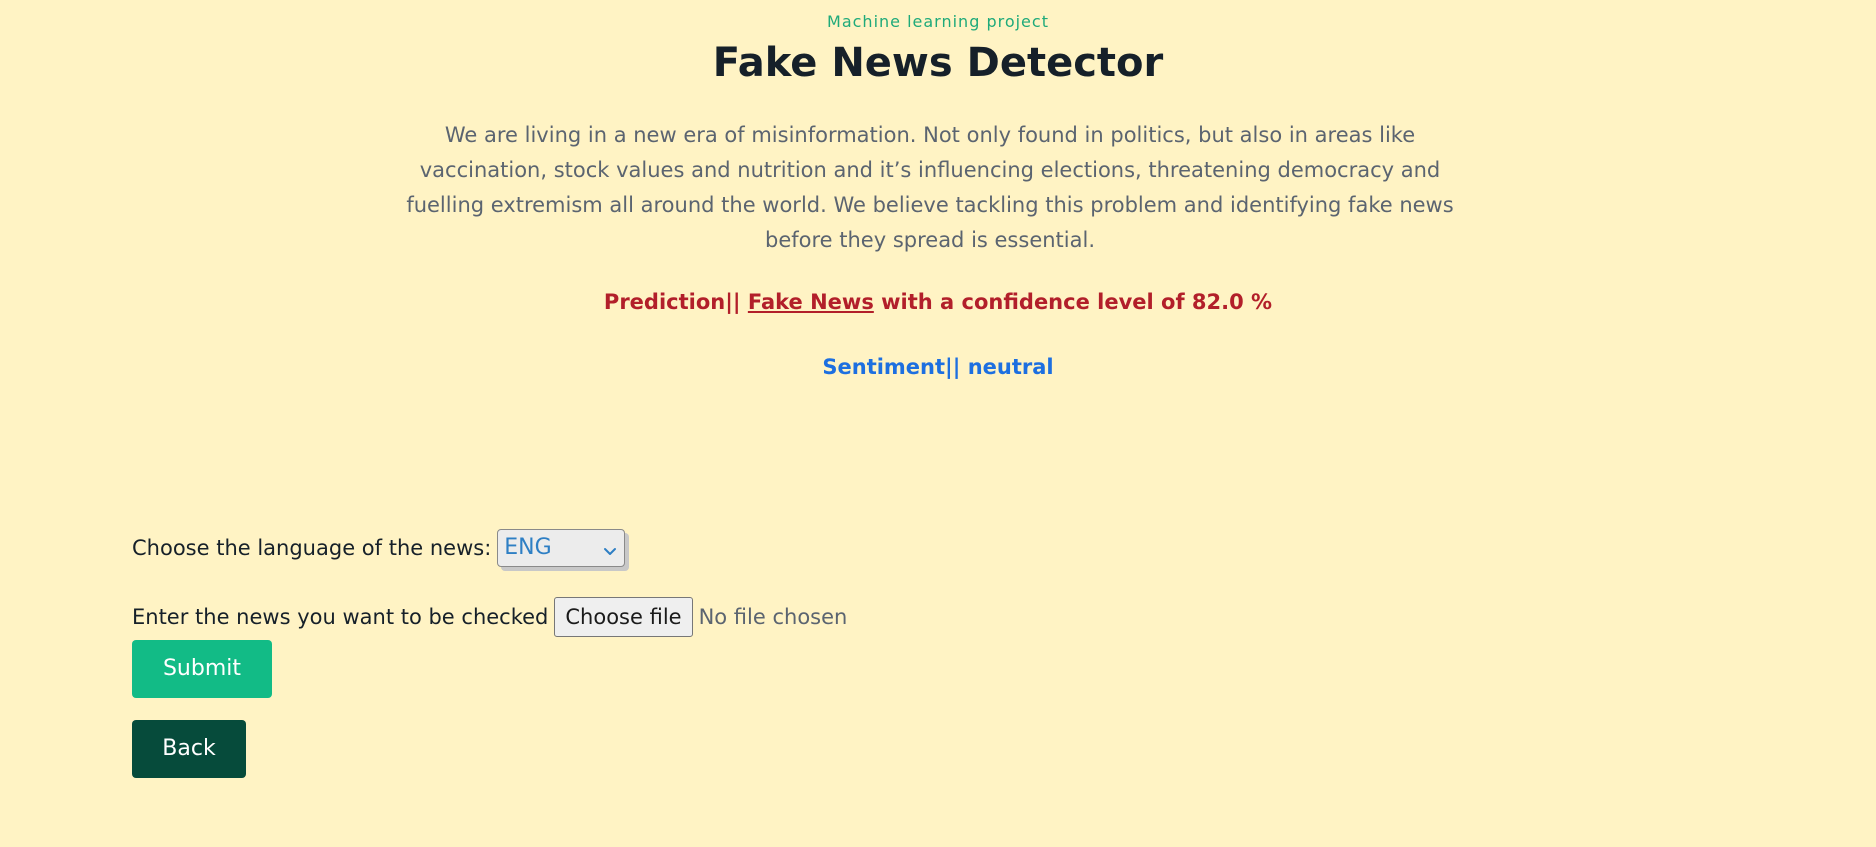 Image resolution: width=1876 pixels, height=847 pixels. I want to click on language-label: Choose the language of the news:, so click(312, 547).